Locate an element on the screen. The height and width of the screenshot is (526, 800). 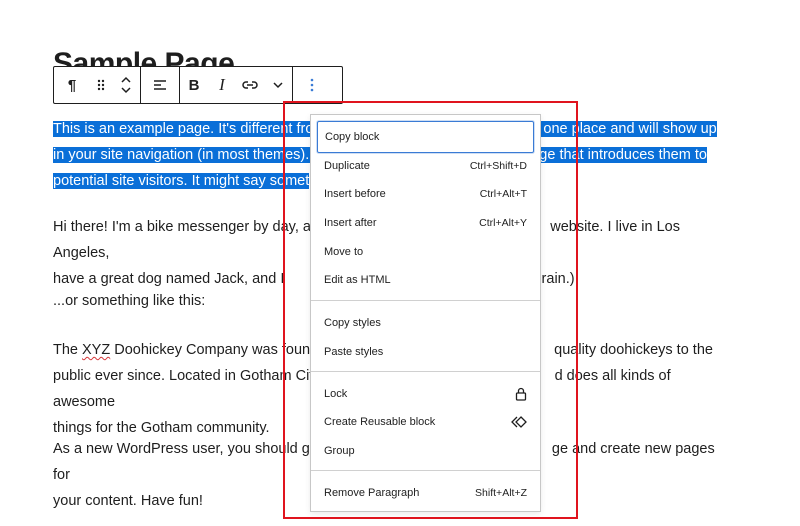
paragraph-icon: ¶ is located at coordinates (72, 85).